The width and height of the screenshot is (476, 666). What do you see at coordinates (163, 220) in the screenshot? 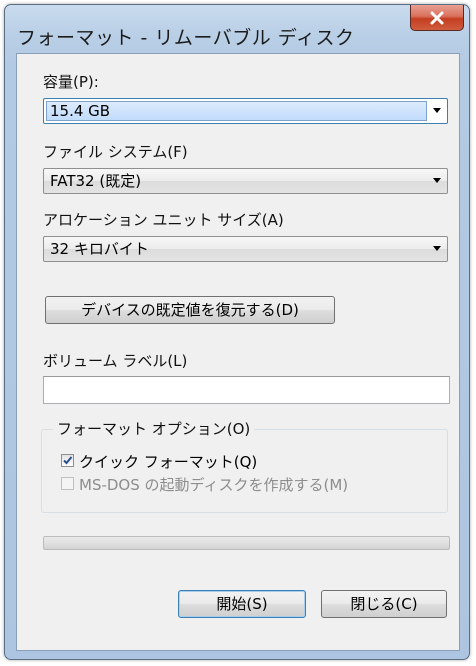
I see `allocation-unit-label: アロケーション ユニット サイズ(A)` at bounding box center [163, 220].